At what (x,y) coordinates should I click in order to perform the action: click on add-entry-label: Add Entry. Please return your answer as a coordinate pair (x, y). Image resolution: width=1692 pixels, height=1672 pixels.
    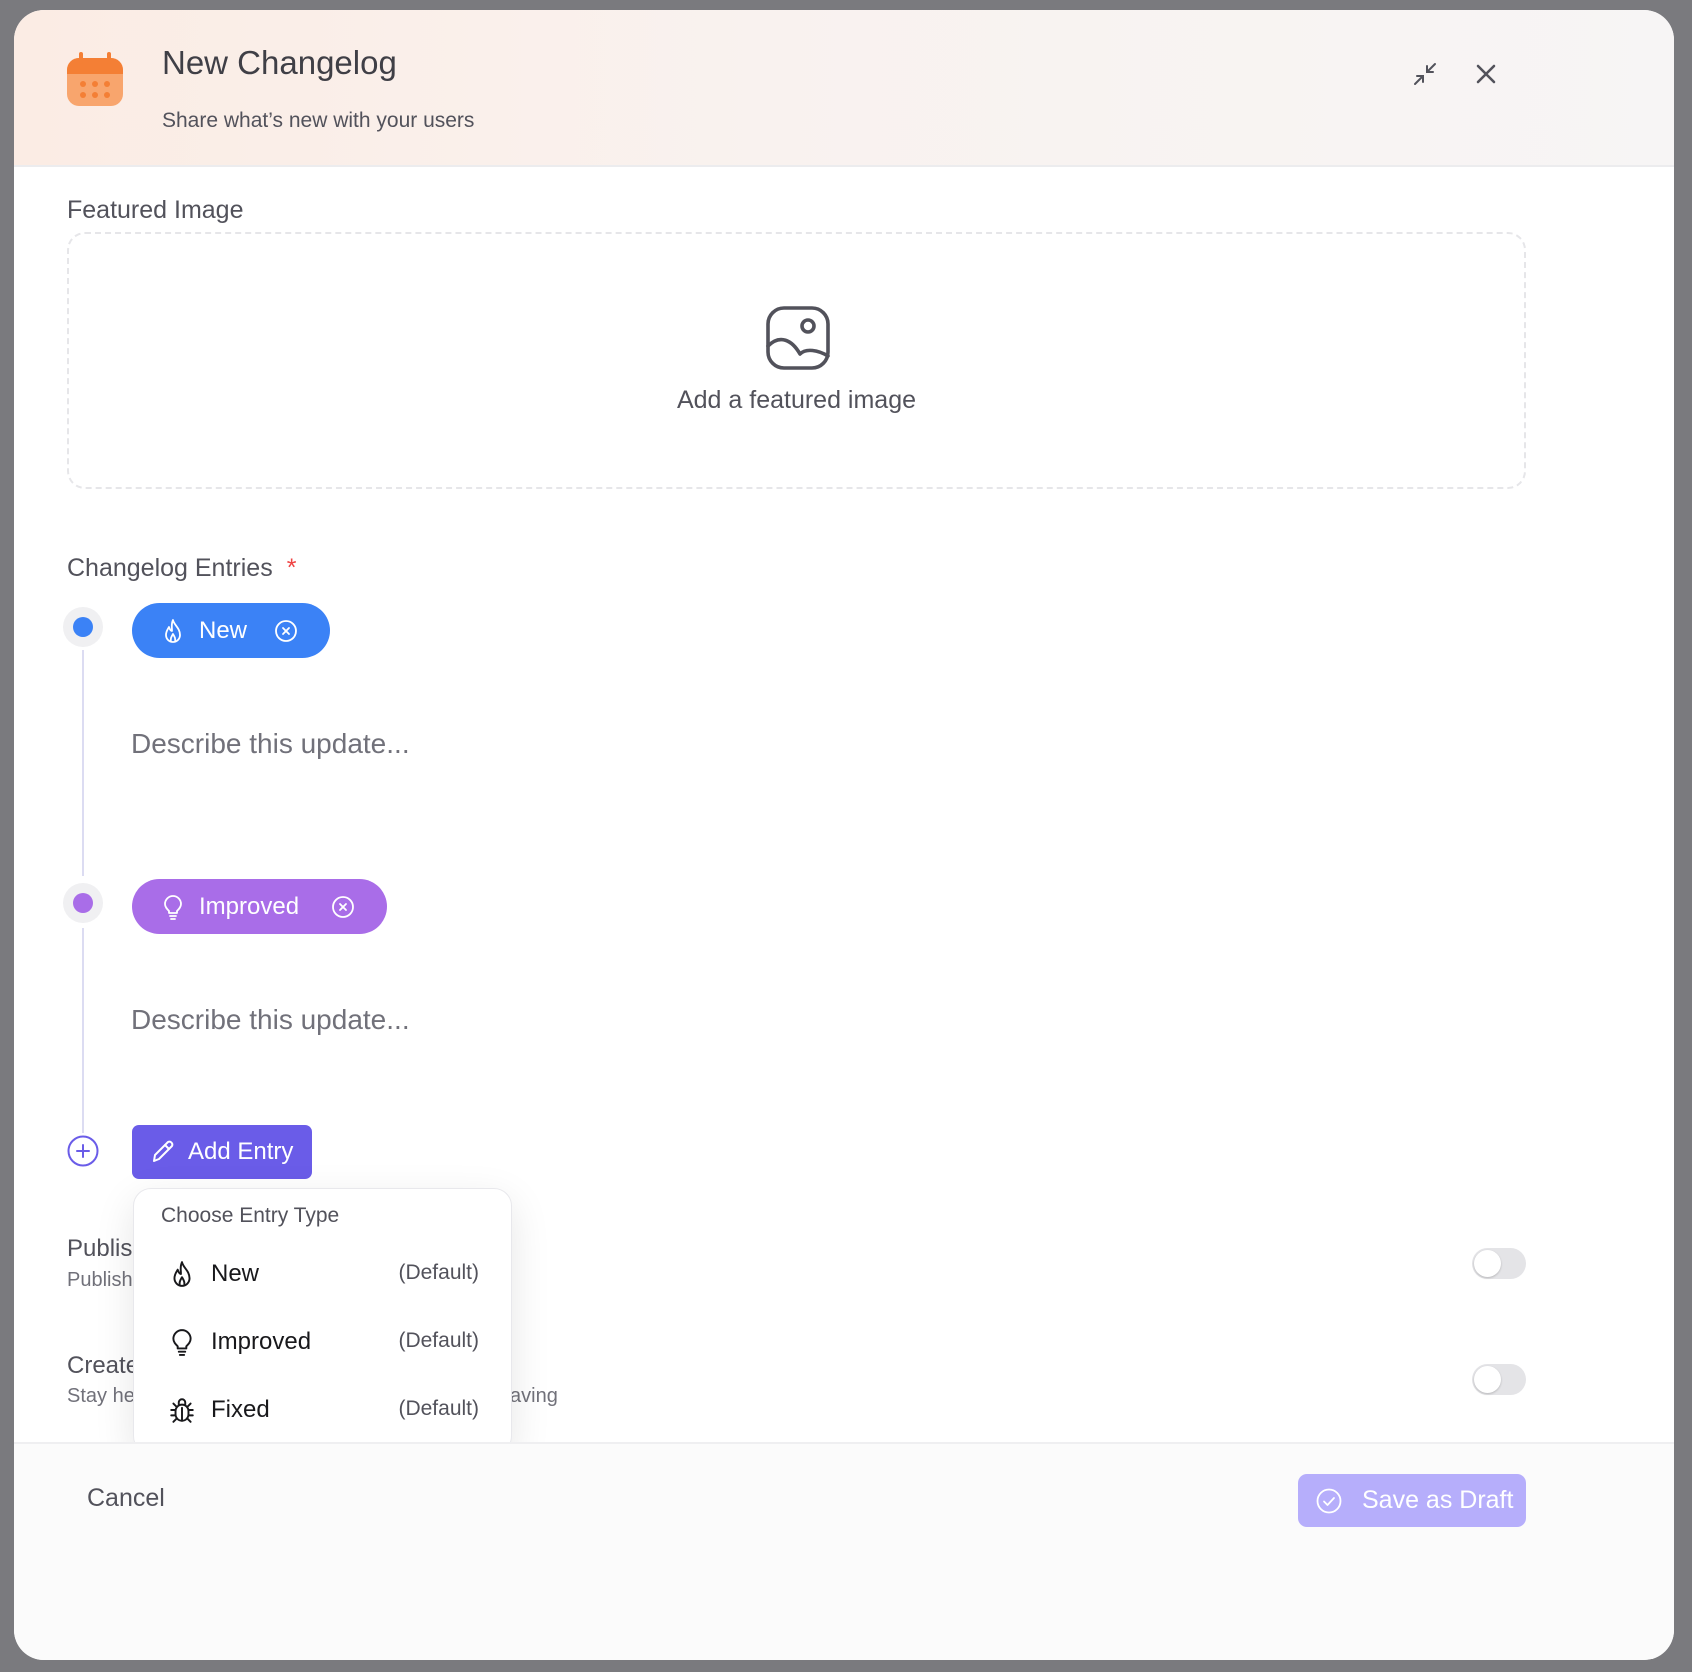
    Looking at the image, I should click on (241, 1151).